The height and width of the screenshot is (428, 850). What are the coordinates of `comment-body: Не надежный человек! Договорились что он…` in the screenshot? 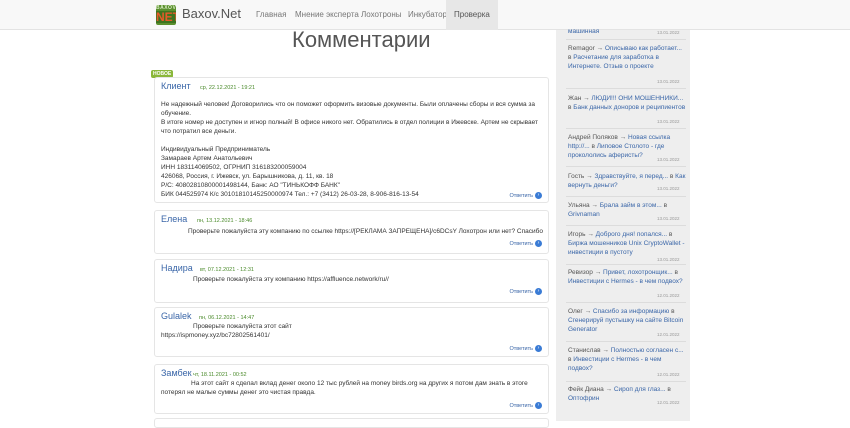 It's located at (350, 149).